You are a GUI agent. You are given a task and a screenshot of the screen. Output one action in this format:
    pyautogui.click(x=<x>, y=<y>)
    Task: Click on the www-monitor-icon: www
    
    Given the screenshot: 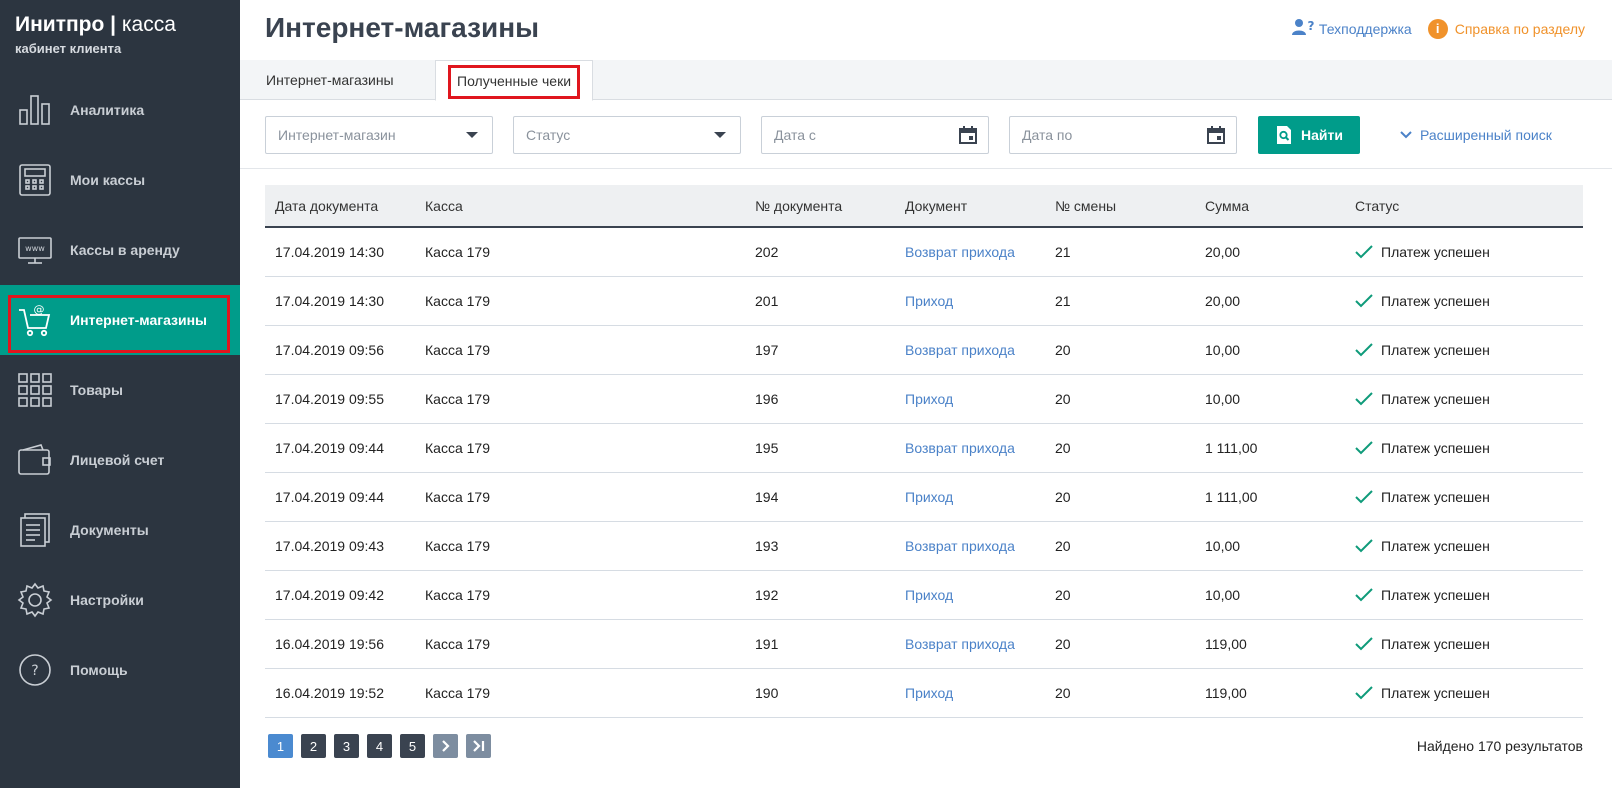 What is the action you would take?
    pyautogui.click(x=35, y=250)
    